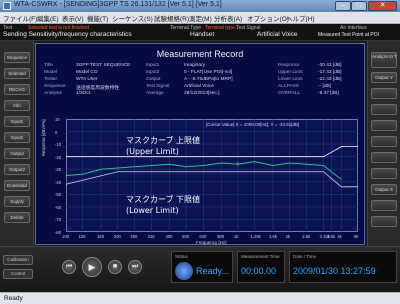  What do you see at coordinates (58, 195) in the screenshot?
I see `y-tick-label: -50` at bounding box center [58, 195].